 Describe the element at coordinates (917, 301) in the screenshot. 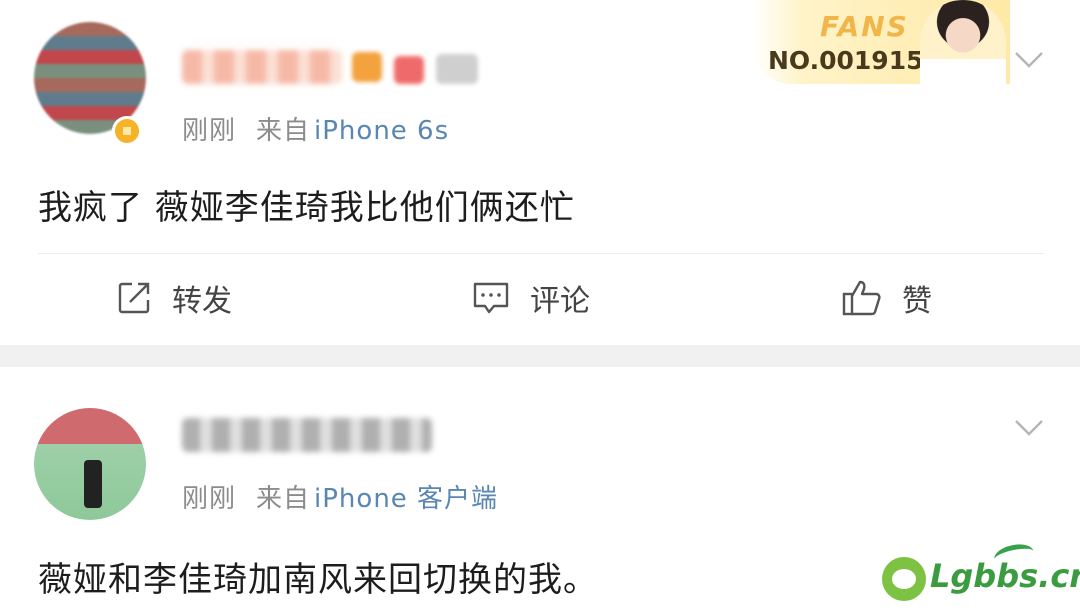

I see `like-label: 赞` at that location.